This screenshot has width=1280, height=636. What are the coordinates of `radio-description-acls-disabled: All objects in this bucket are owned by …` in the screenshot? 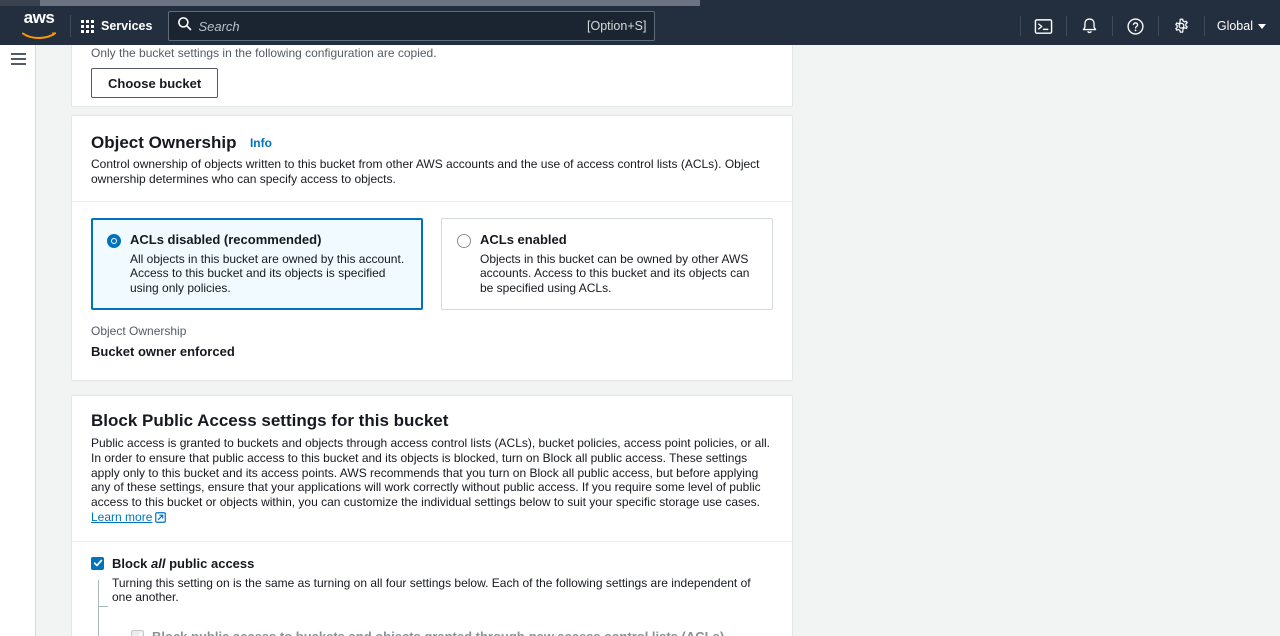 It's located at (267, 273).